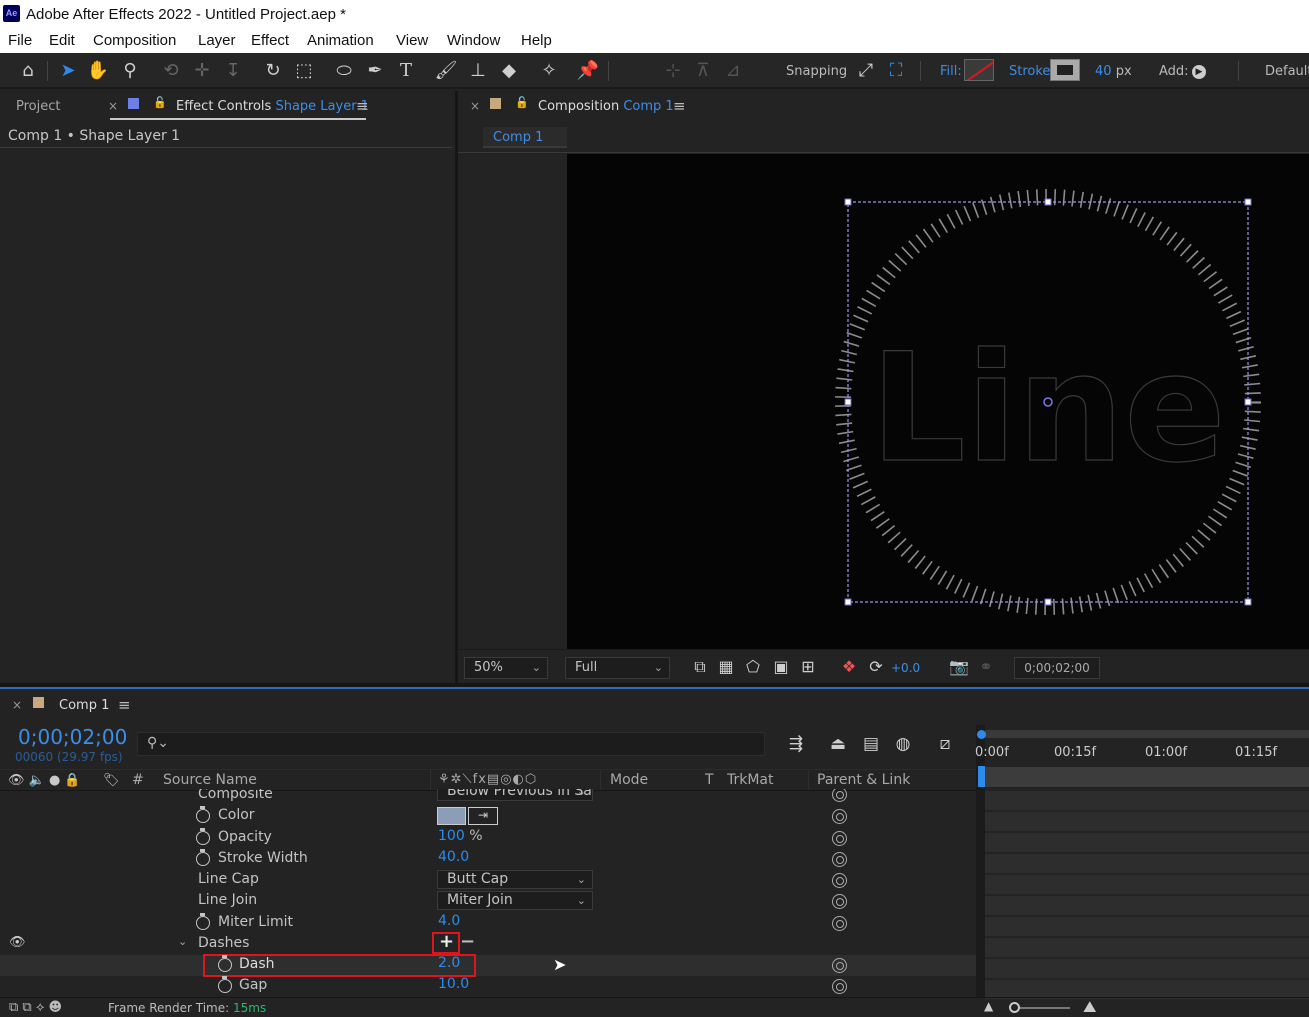 This screenshot has height=1017, width=1309. I want to click on property-row-line-join: Line Join Miter Join ⌄, so click(488, 901).